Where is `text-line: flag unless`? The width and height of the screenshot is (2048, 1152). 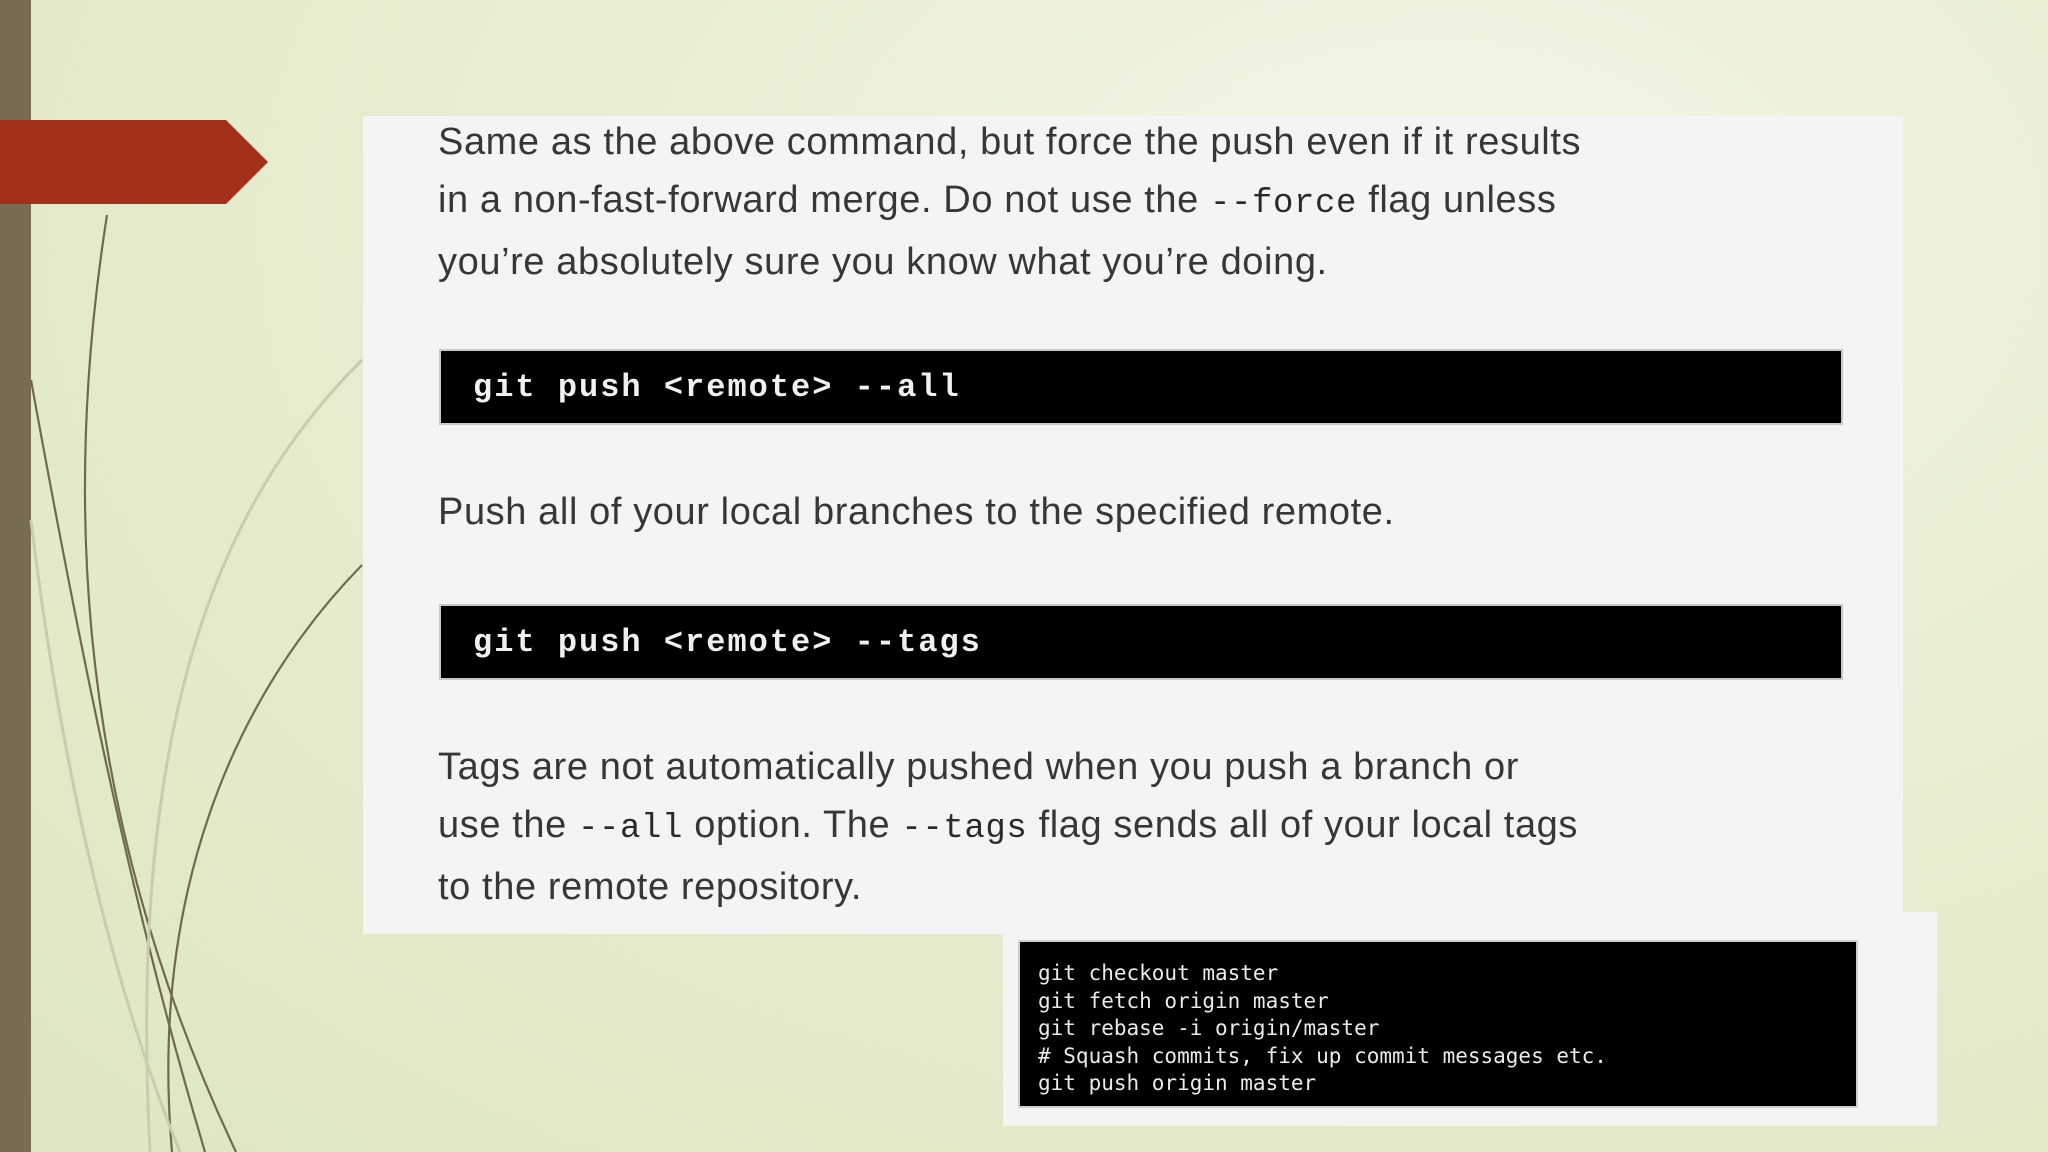
text-line: flag unless is located at coordinates (1457, 200).